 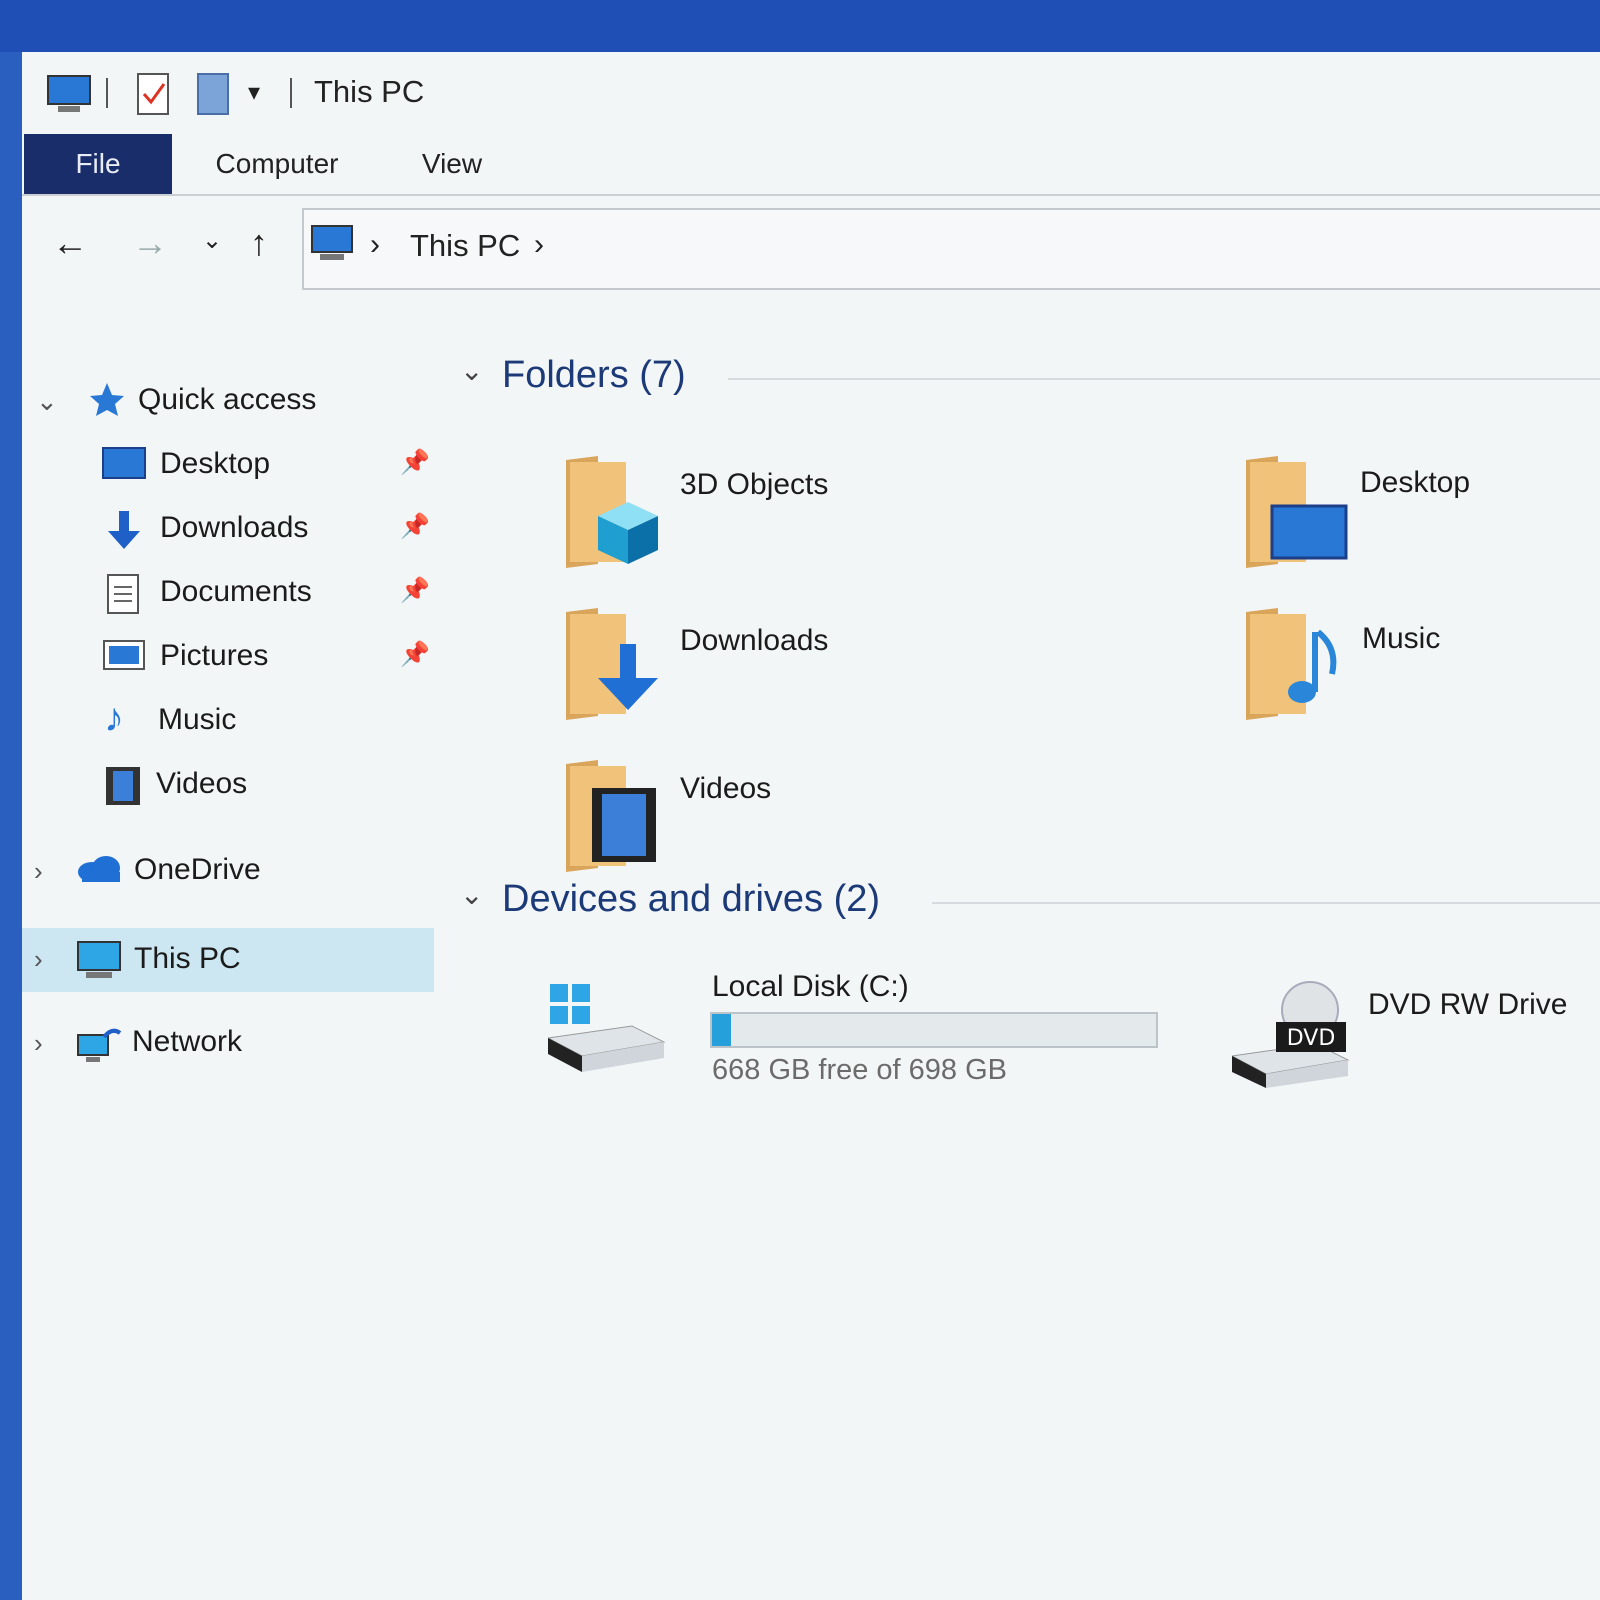 I want to click on recent-locations-icon: ⌄, so click(x=212, y=240).